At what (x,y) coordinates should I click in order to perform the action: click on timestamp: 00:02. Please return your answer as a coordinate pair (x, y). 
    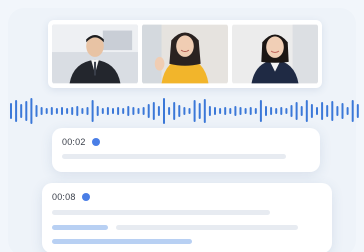
    Looking at the image, I should click on (74, 142).